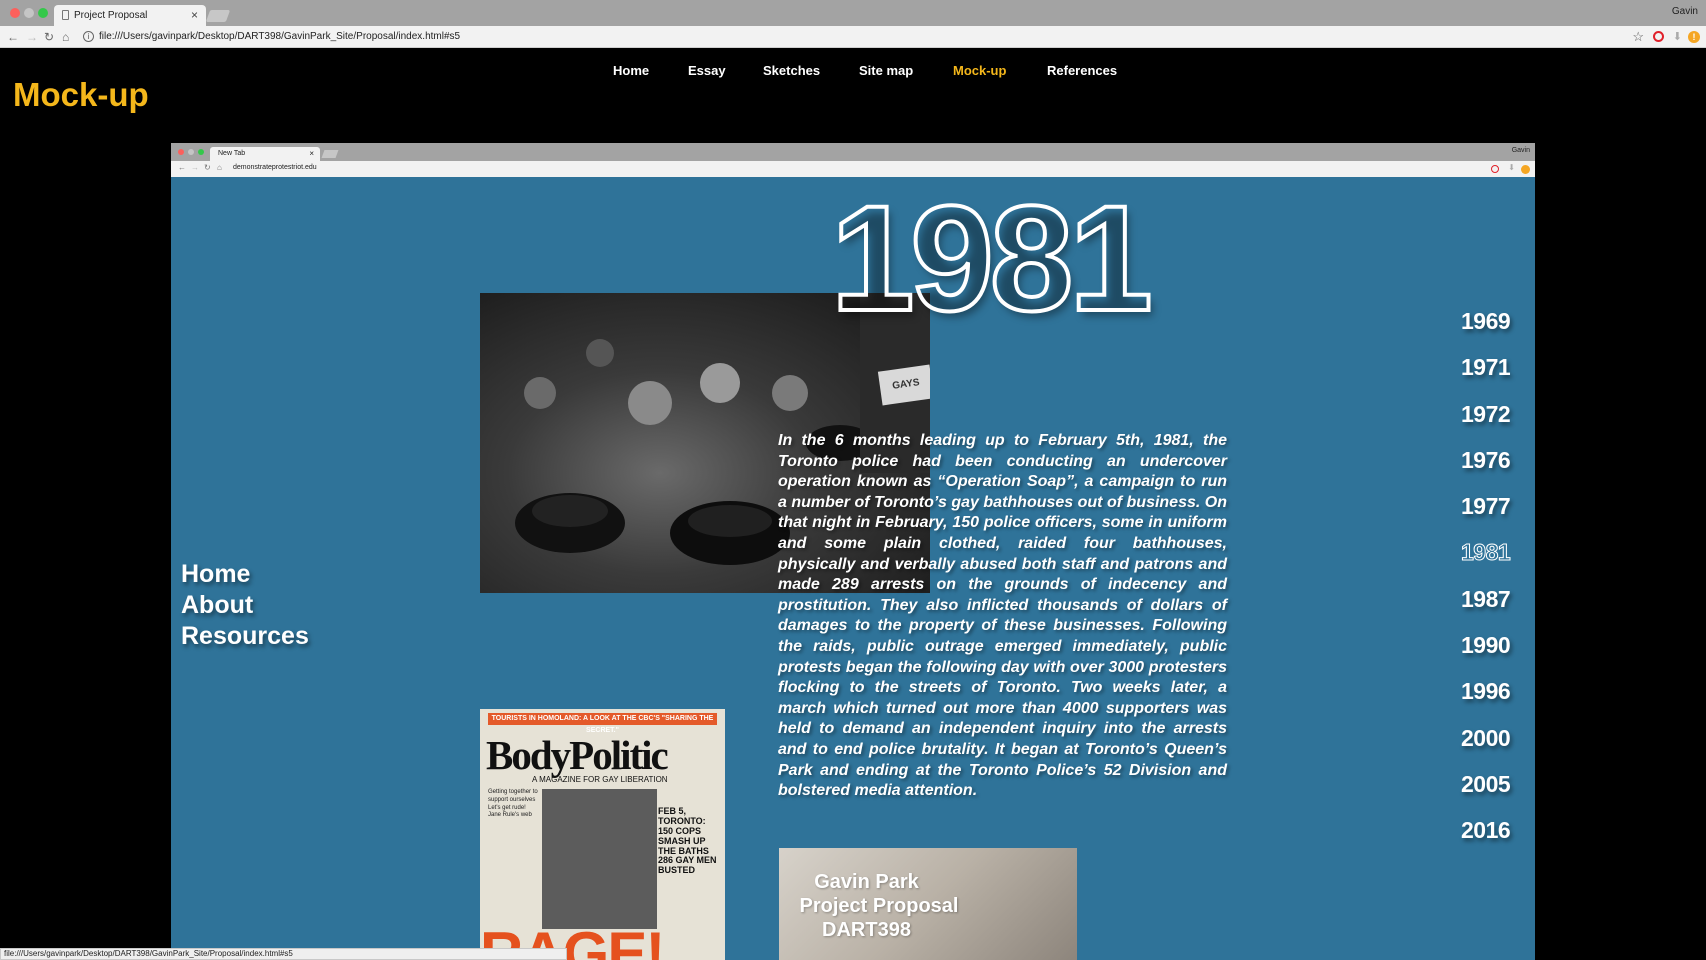 Image resolution: width=1706 pixels, height=960 pixels. What do you see at coordinates (1486, 367) in the screenshot?
I see `year-item: 1971` at bounding box center [1486, 367].